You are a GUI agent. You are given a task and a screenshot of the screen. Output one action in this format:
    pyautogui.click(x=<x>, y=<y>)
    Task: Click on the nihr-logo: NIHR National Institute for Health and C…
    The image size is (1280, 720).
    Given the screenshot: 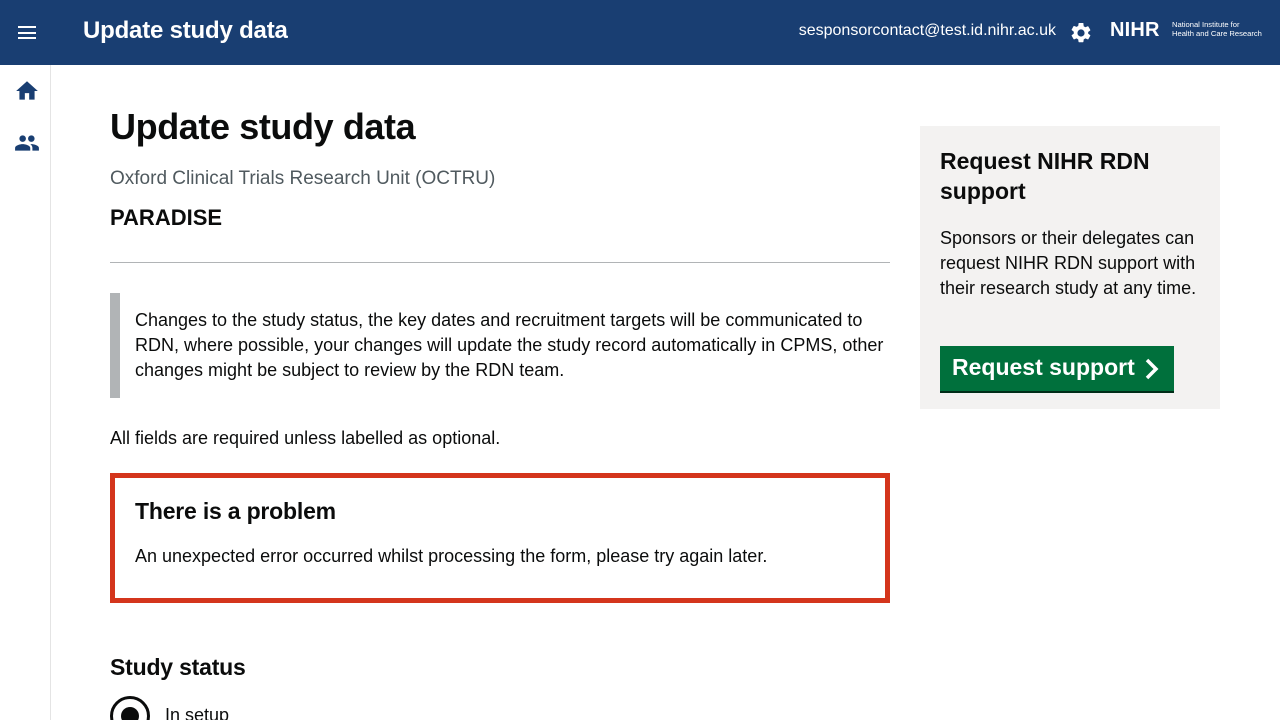 What is the action you would take?
    pyautogui.click(x=1190, y=32)
    